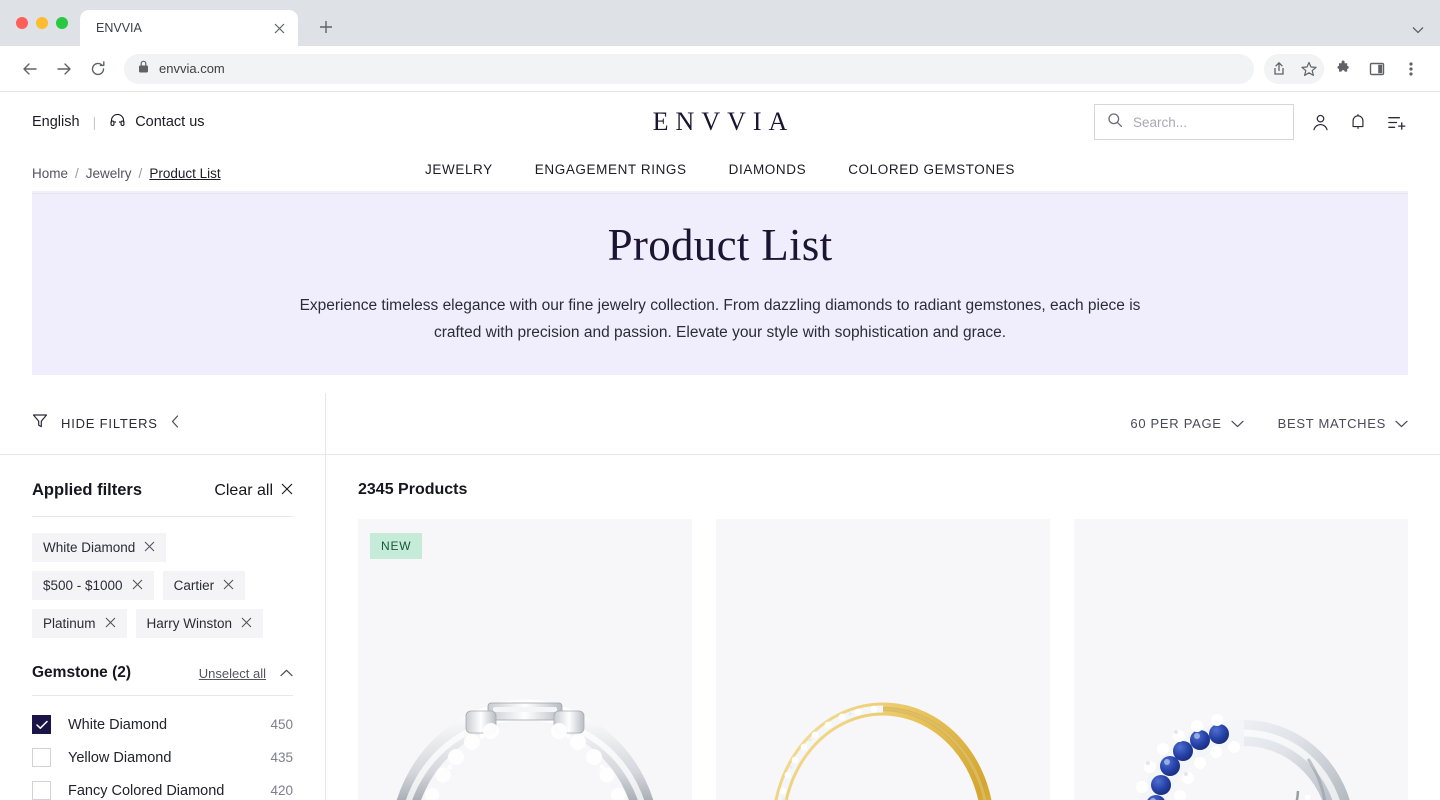  I want to click on user-icon, so click(1320, 122).